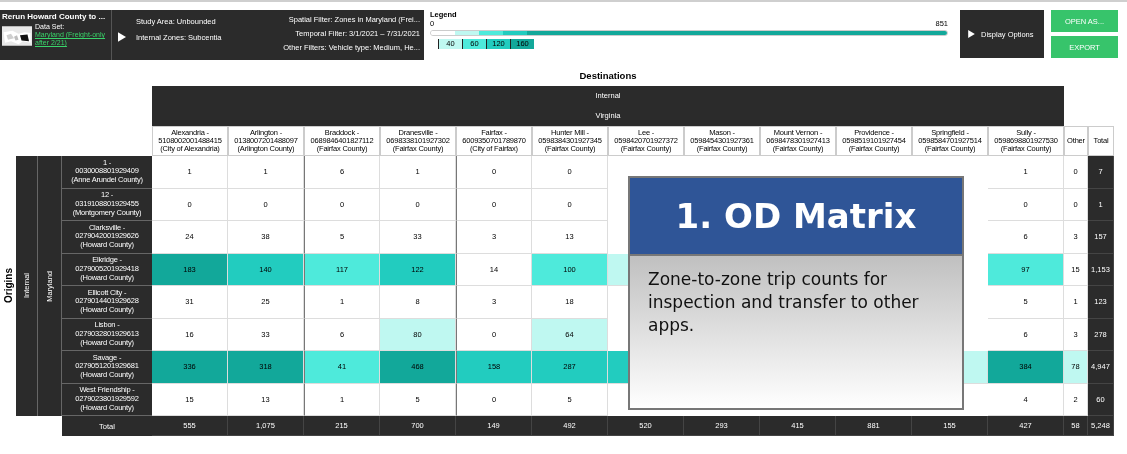  Describe the element at coordinates (796, 217) in the screenshot. I see `callout-title: 1. OD Matrix` at that location.